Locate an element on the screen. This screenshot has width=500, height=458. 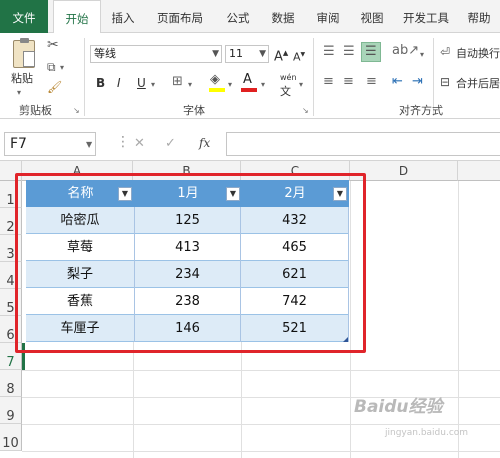
enter-icon: ✓ is located at coordinates (170, 144).